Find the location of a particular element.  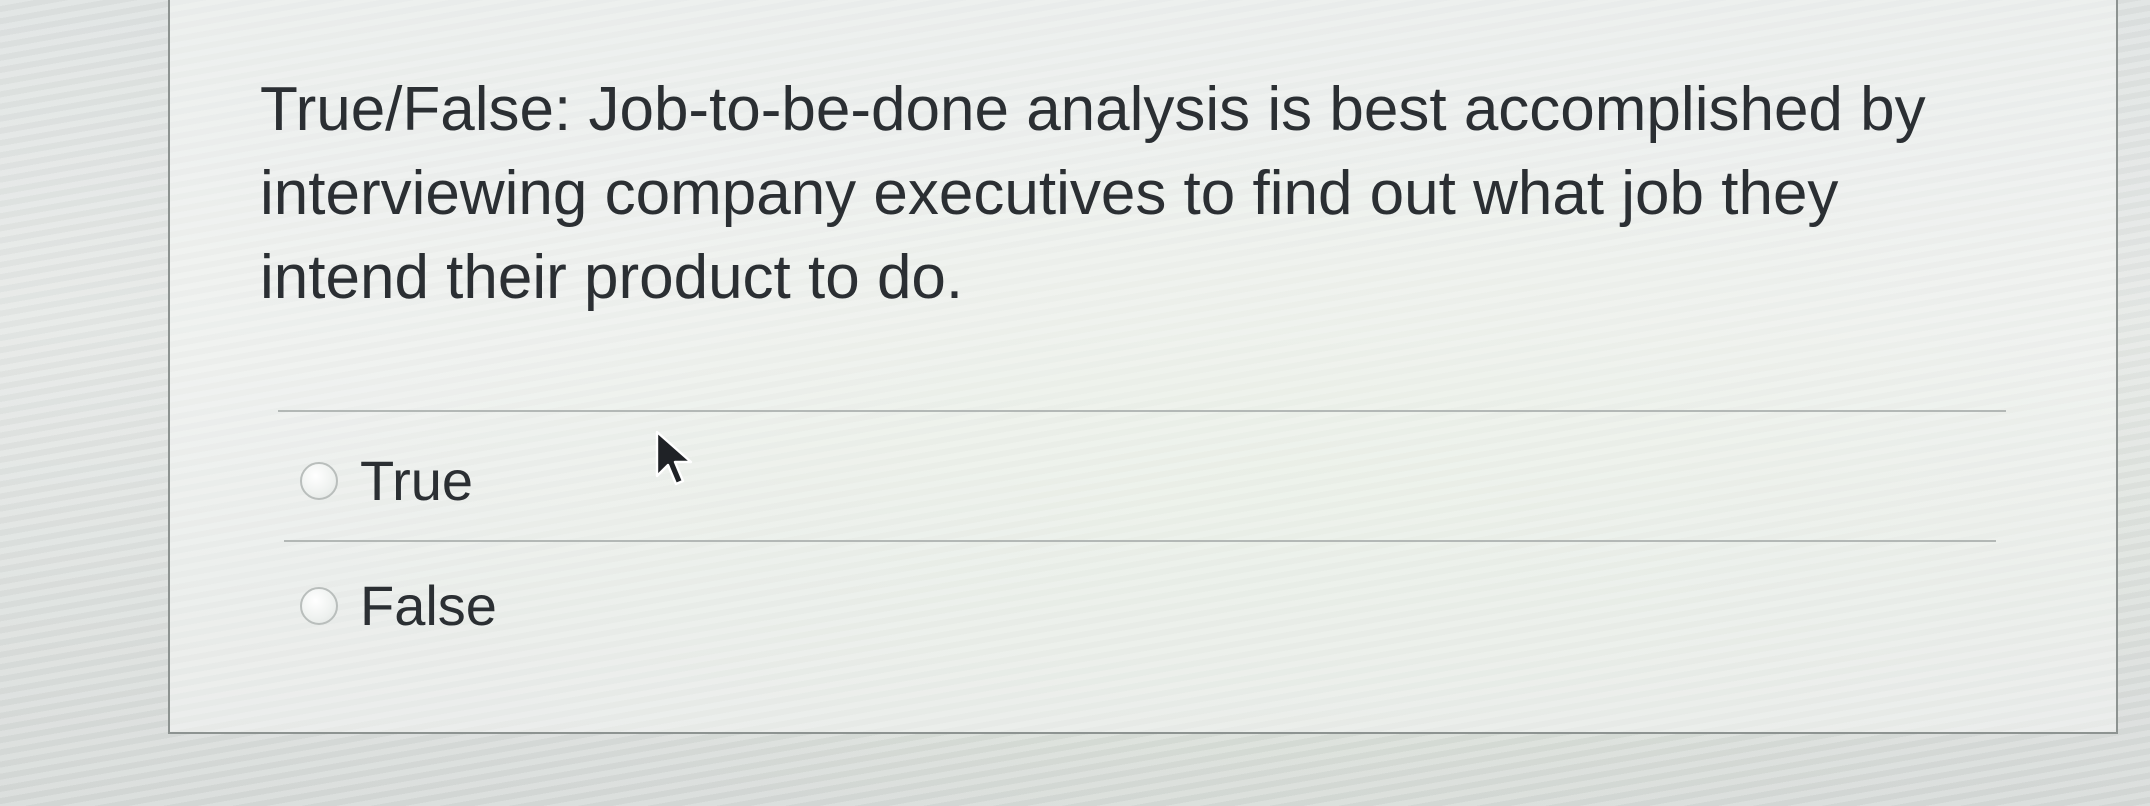

option-true-label: True is located at coordinates (416, 481).